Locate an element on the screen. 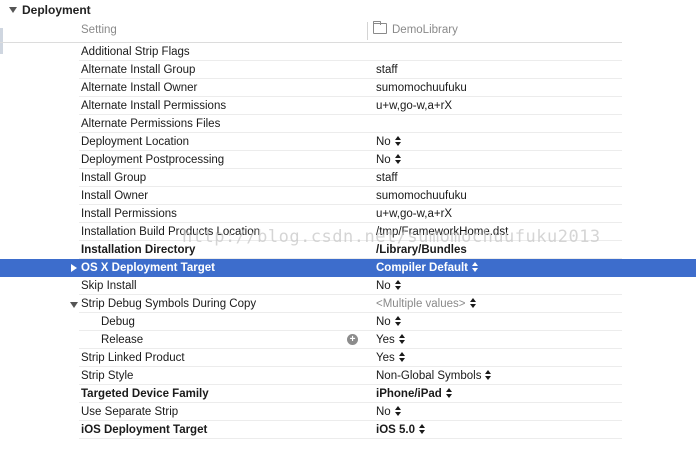 This screenshot has width=696, height=456. setting-name: Alternate Permissions Files is located at coordinates (151, 124).